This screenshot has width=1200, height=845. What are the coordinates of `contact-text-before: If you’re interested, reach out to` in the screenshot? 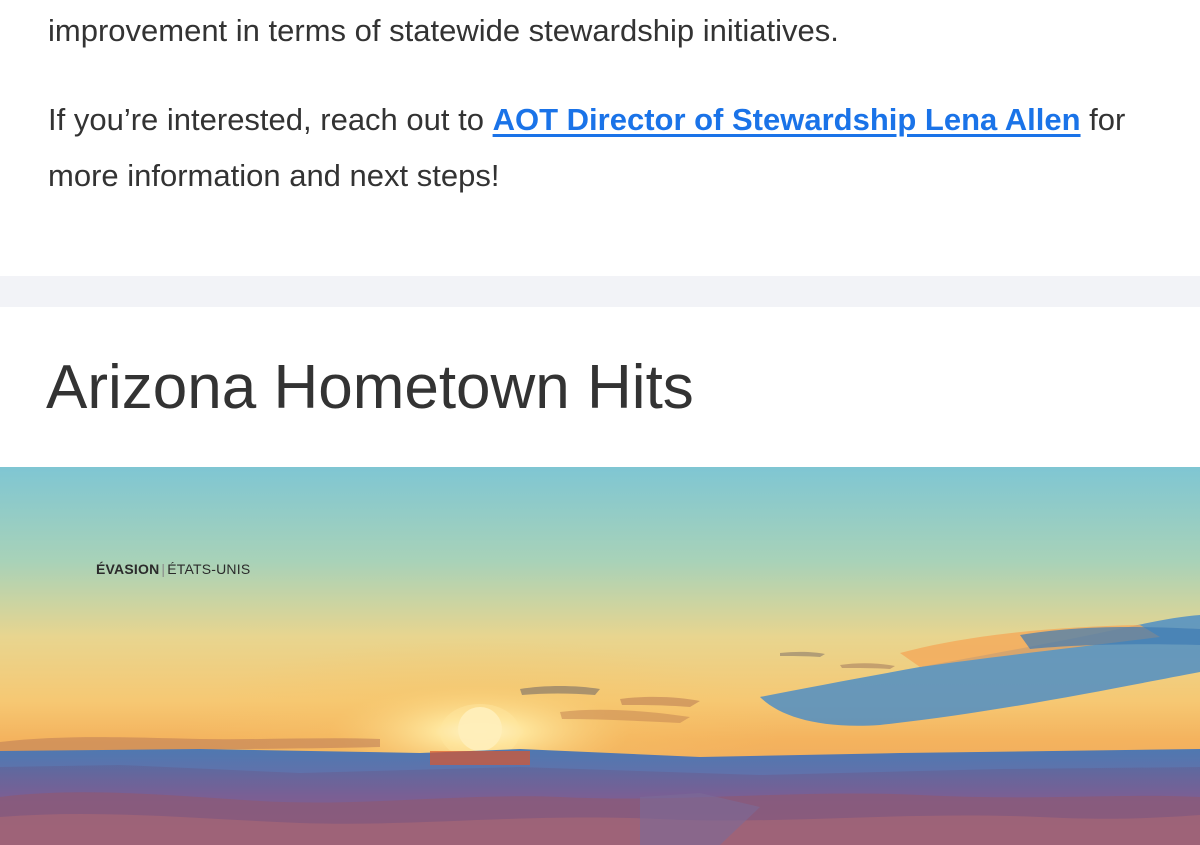 It's located at (270, 119).